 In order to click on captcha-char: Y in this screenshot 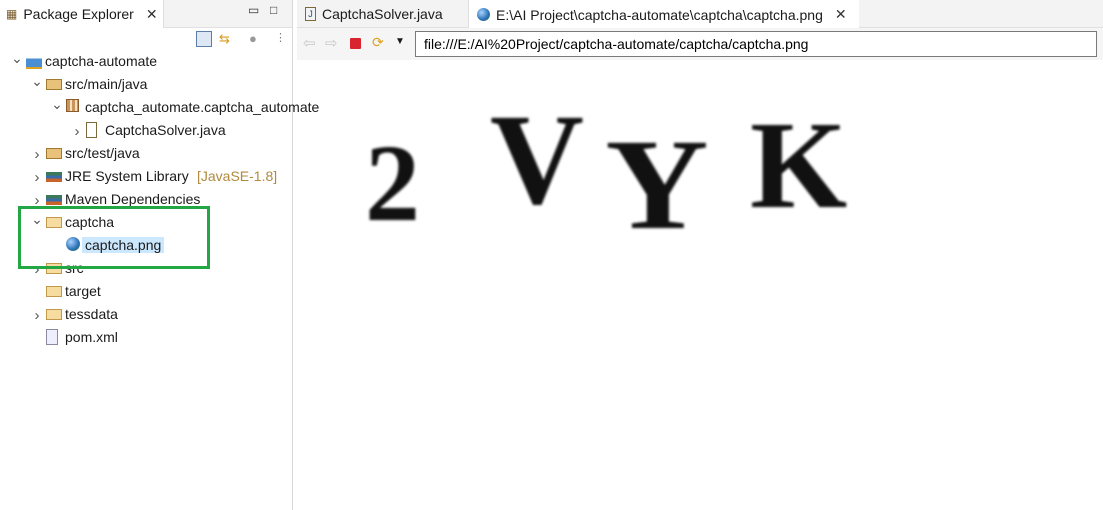, I will do `click(657, 185)`.